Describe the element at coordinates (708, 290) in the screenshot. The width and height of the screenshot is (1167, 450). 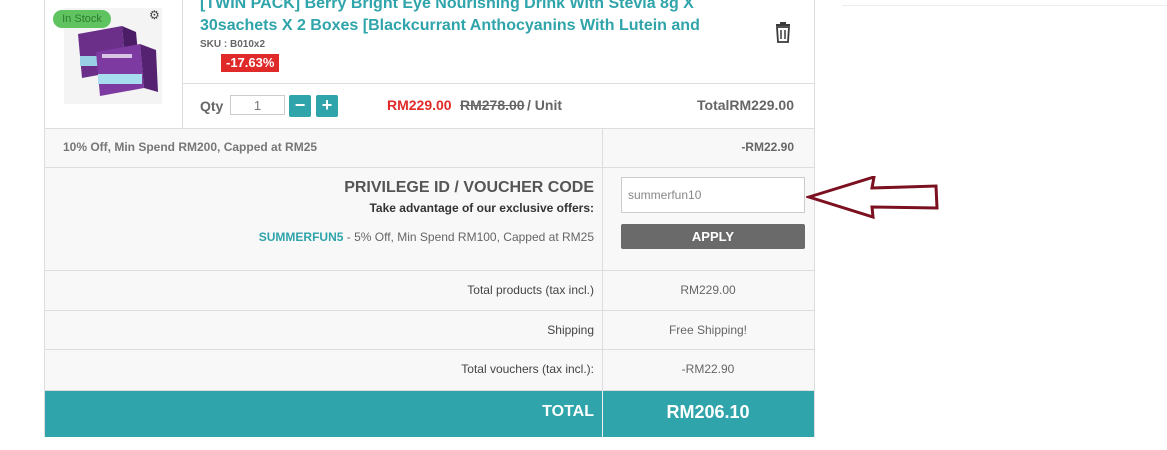
I see `summary-value: RM229.00` at that location.